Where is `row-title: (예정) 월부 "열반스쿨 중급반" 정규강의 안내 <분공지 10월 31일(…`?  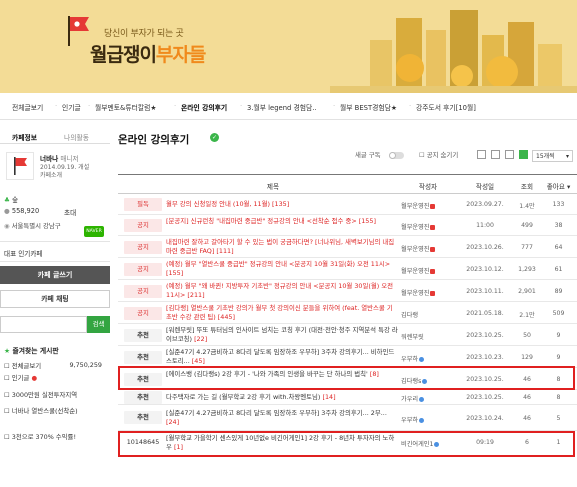
row-title: (예정) 월부 "열반스쿨 중급반" 정규강의 안내 <분공지 10월 31일(… is located at coordinates (282, 269).